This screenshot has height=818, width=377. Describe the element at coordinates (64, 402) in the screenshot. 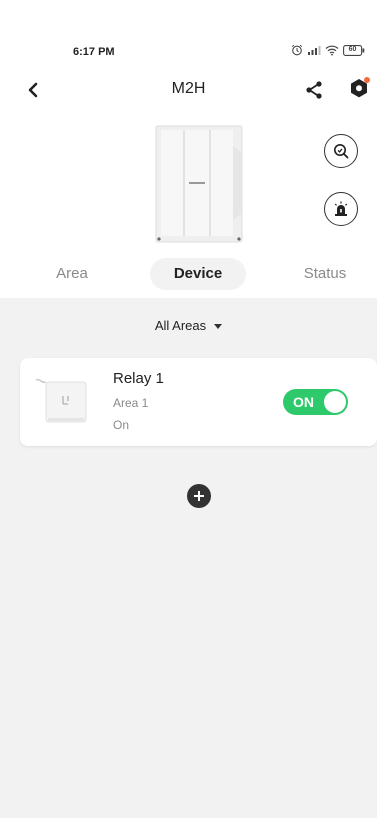

I see `relay-device-icon` at that location.